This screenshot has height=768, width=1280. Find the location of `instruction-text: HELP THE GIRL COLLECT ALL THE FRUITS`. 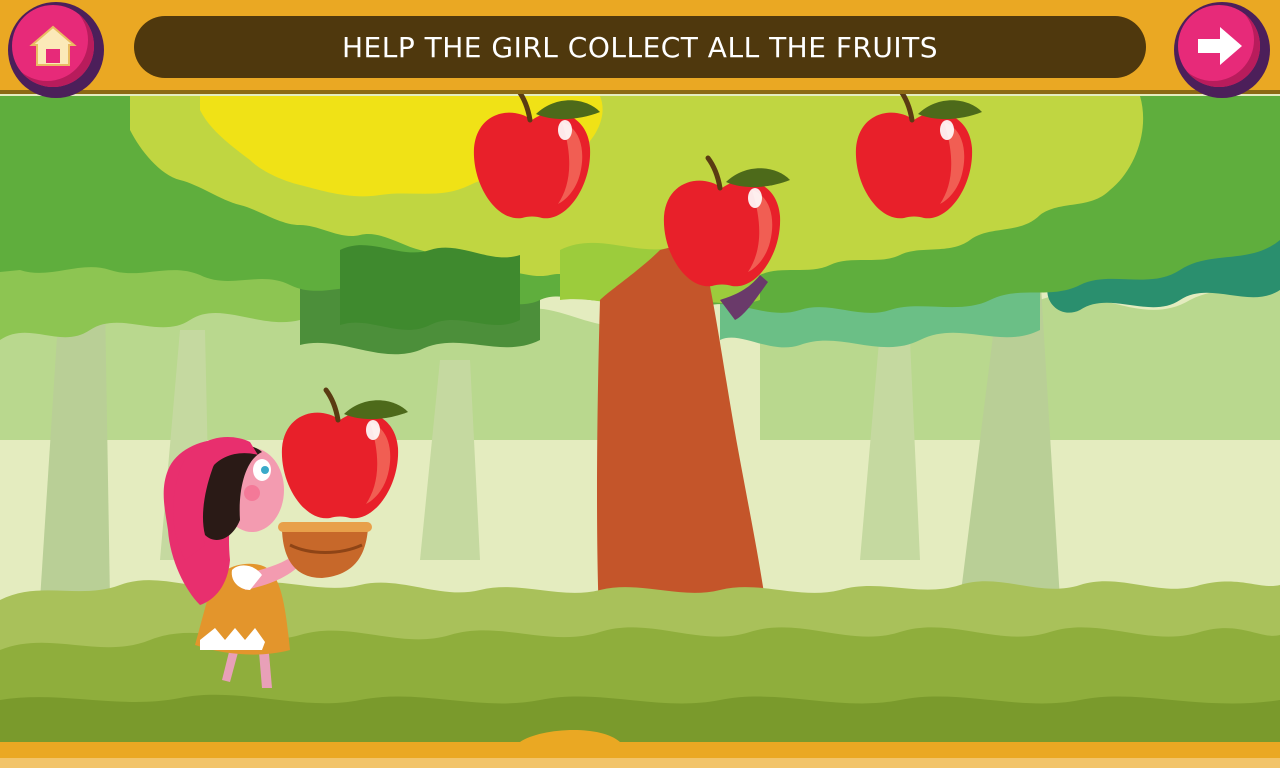

instruction-text: HELP THE GIRL COLLECT ALL THE FRUITS is located at coordinates (640, 47).